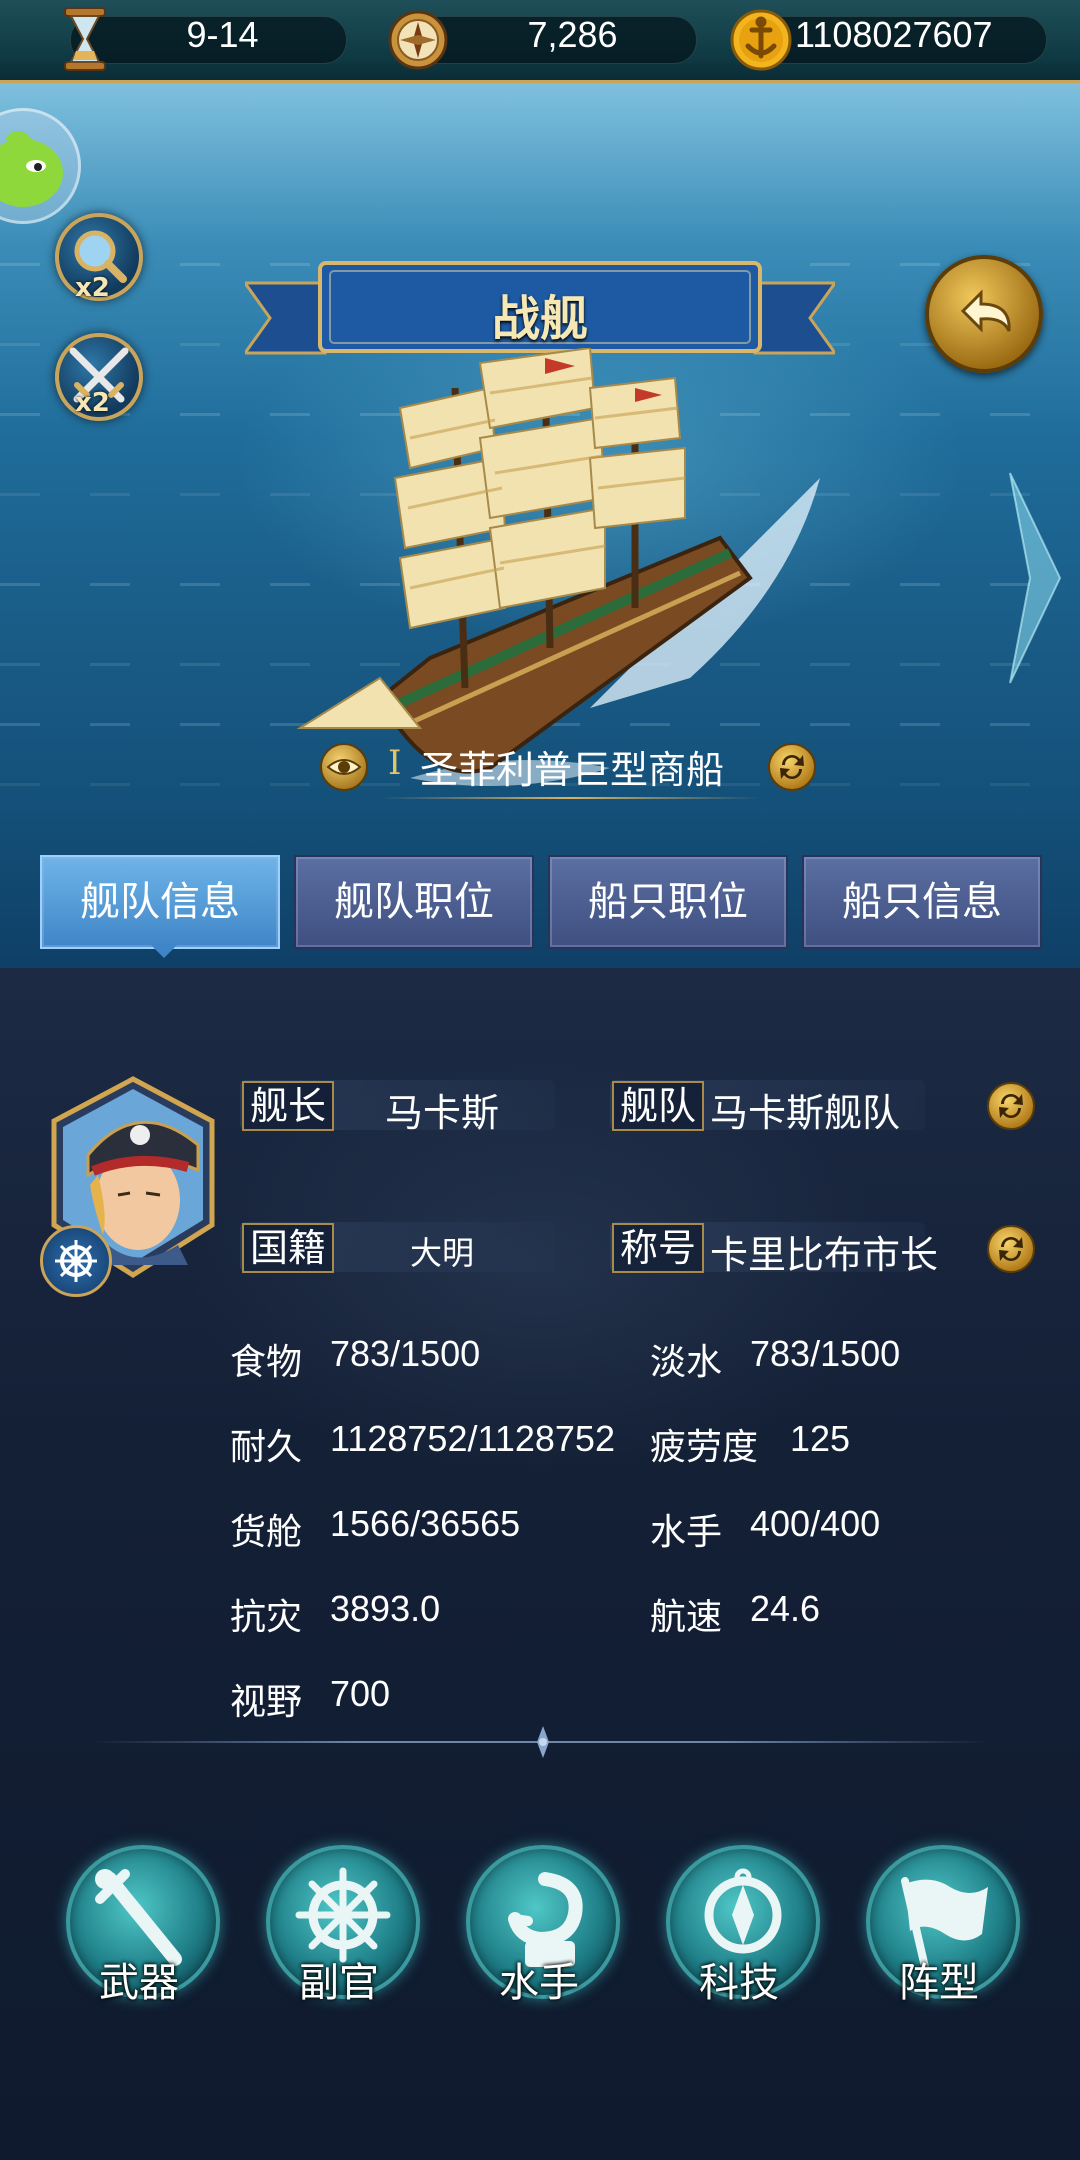 This screenshot has height=2160, width=1080. What do you see at coordinates (418, 41) in the screenshot?
I see `compass-resource-icon` at bounding box center [418, 41].